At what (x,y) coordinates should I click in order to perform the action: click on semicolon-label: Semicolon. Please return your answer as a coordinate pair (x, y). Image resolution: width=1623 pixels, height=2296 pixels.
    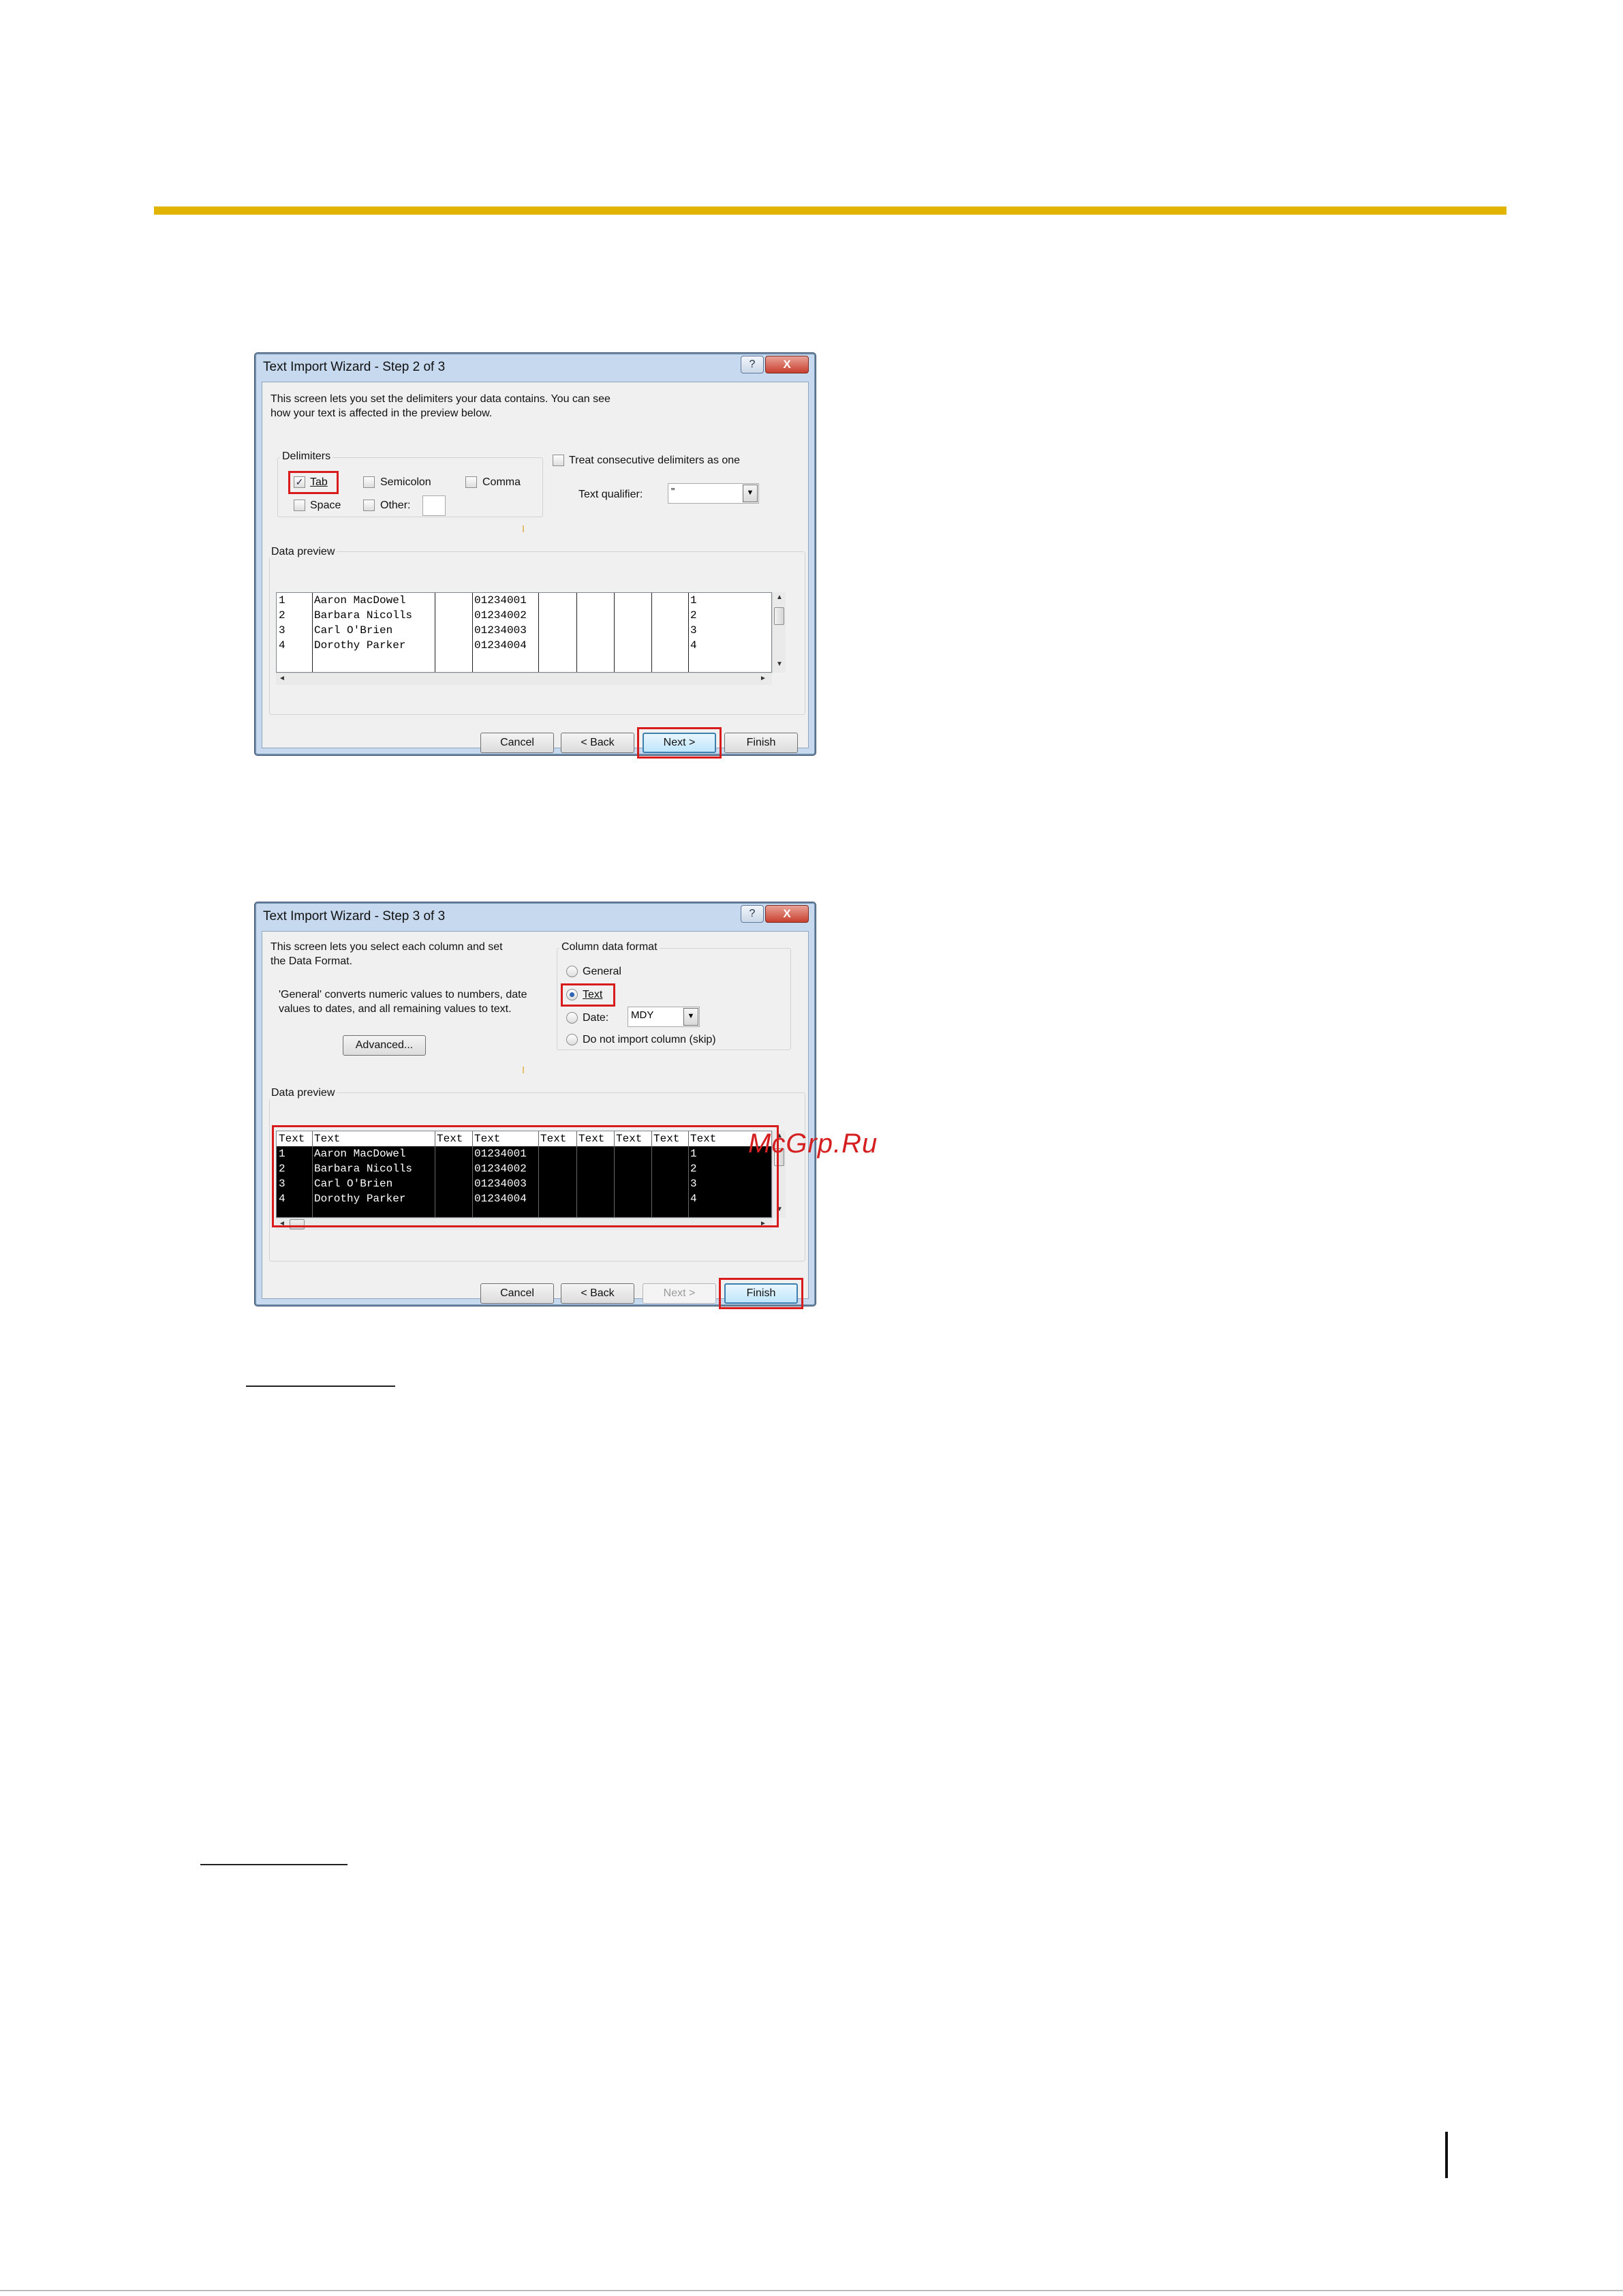
    Looking at the image, I should click on (405, 482).